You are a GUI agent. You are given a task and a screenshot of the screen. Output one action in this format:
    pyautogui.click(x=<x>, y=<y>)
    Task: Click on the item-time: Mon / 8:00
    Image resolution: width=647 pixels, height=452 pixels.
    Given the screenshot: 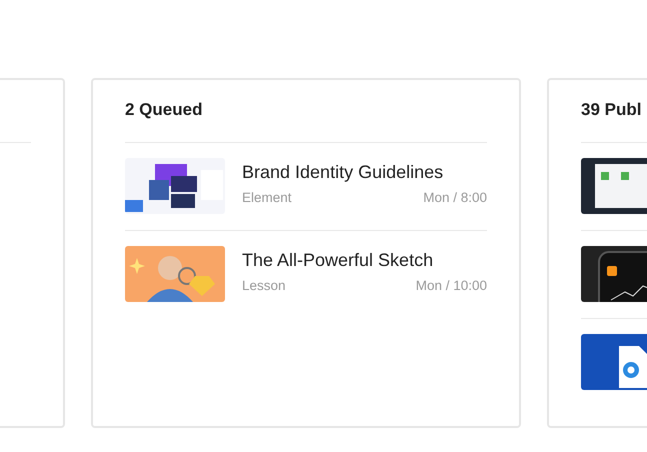 What is the action you would take?
    pyautogui.click(x=455, y=197)
    